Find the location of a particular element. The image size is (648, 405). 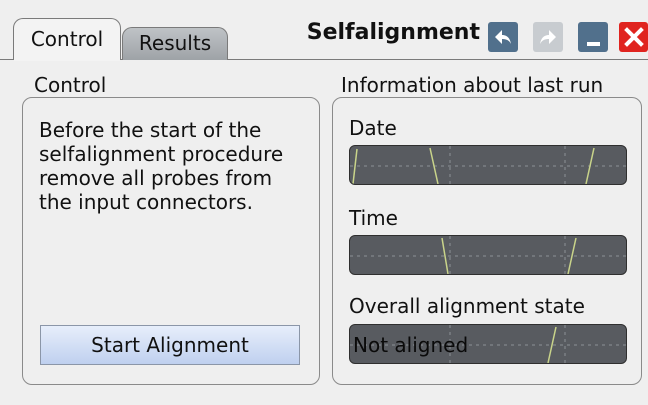

close-x-icon is located at coordinates (633, 37).